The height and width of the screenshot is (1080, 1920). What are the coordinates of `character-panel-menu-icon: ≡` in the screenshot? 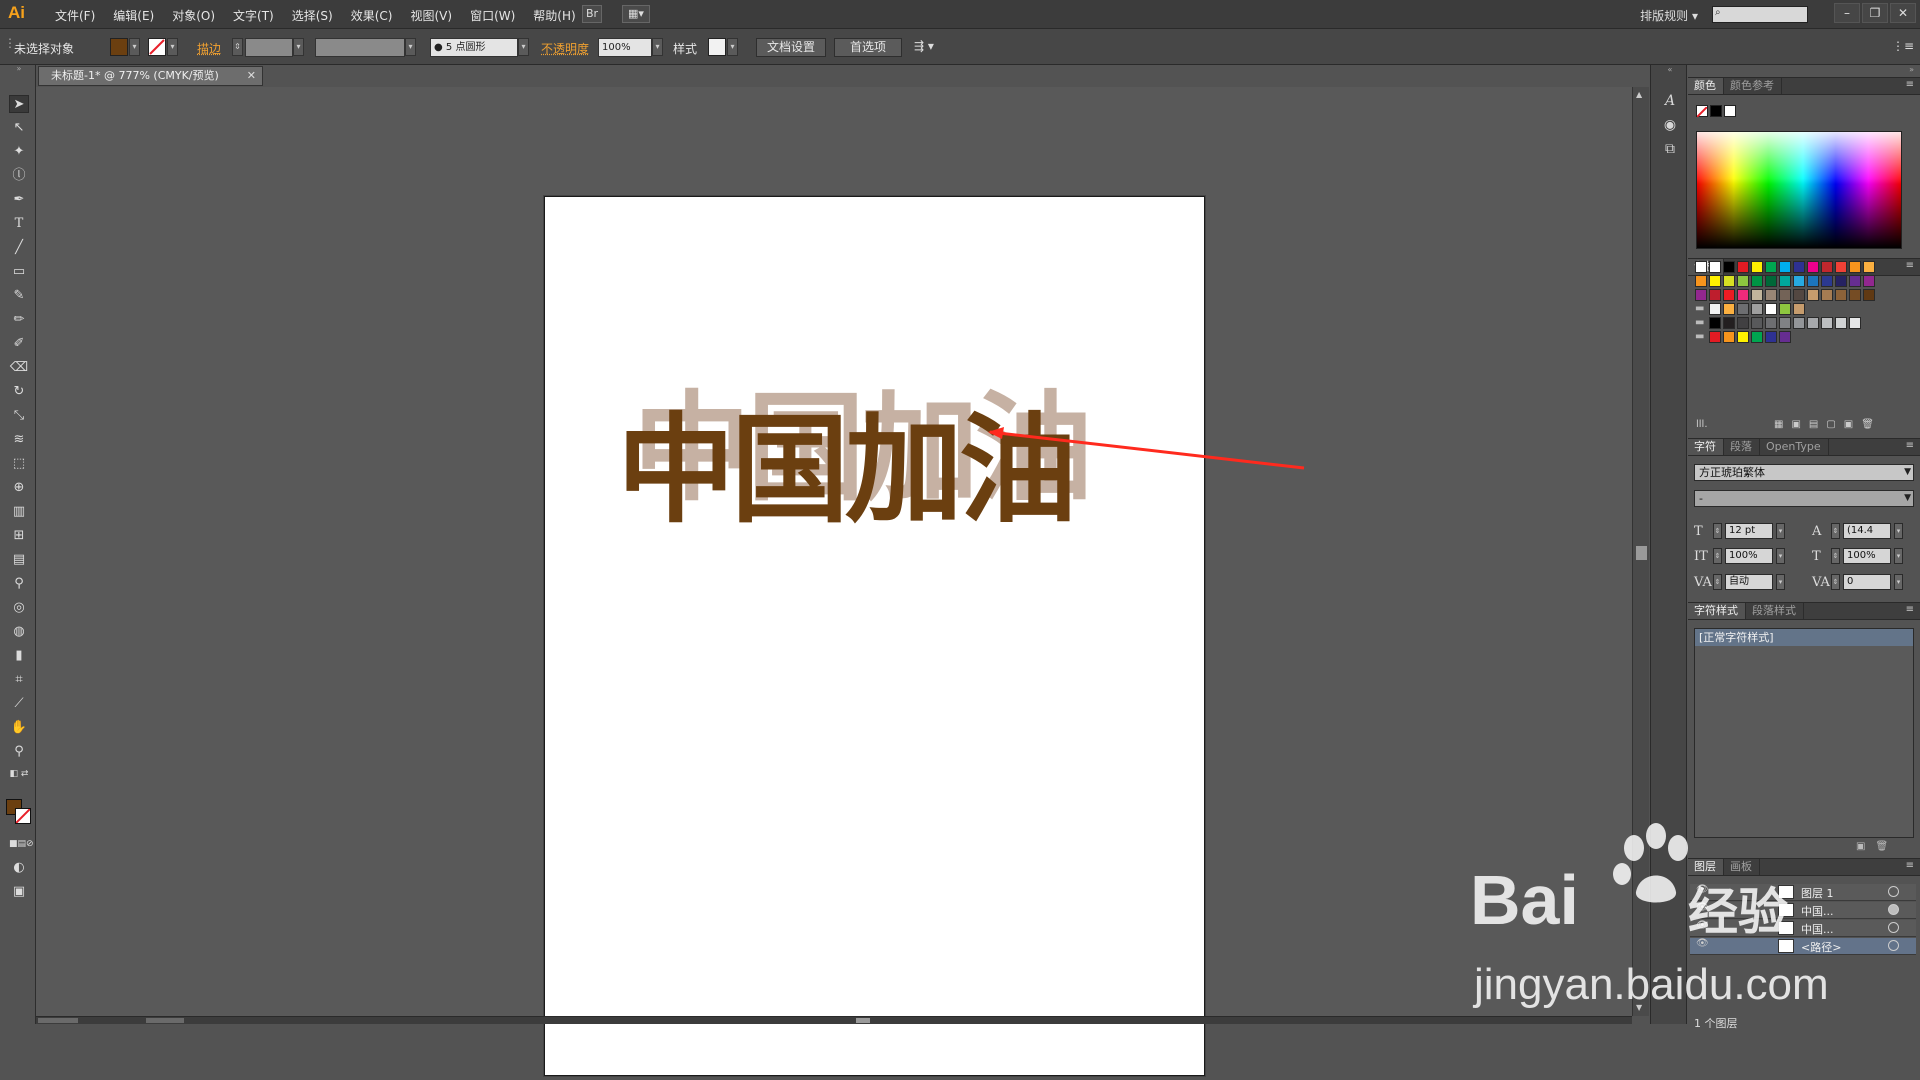 It's located at (1910, 445).